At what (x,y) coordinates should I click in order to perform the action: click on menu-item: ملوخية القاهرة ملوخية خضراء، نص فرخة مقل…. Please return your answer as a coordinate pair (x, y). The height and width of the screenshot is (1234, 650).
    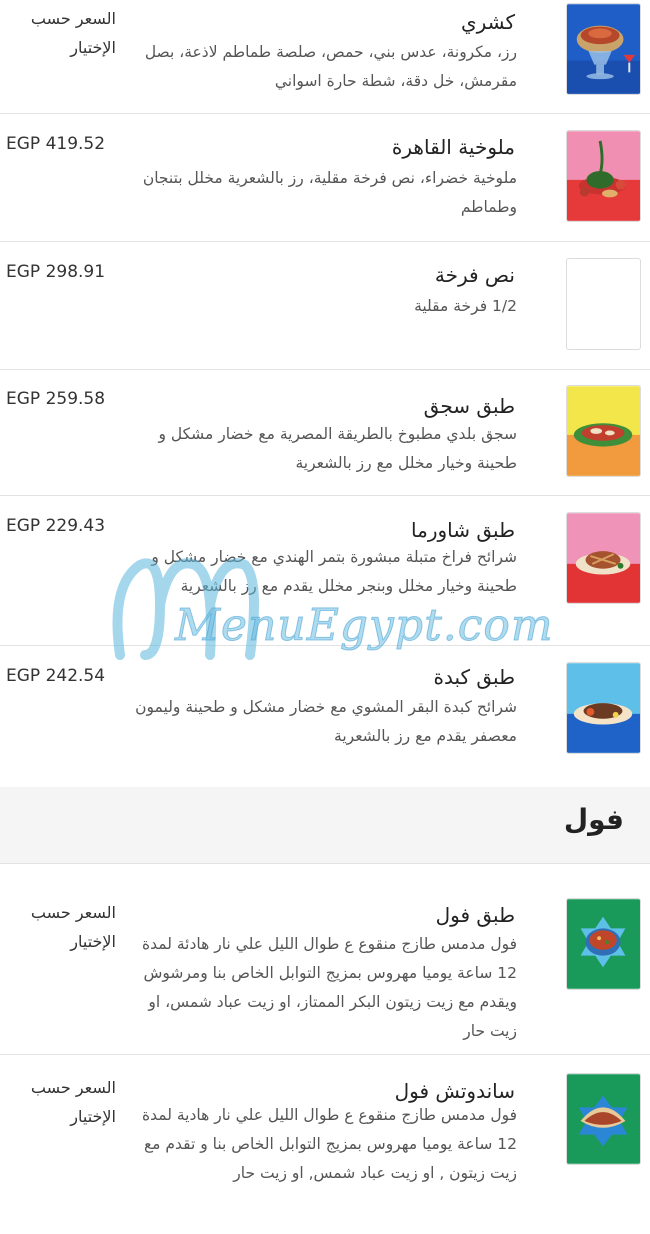
    Looking at the image, I should click on (325, 178).